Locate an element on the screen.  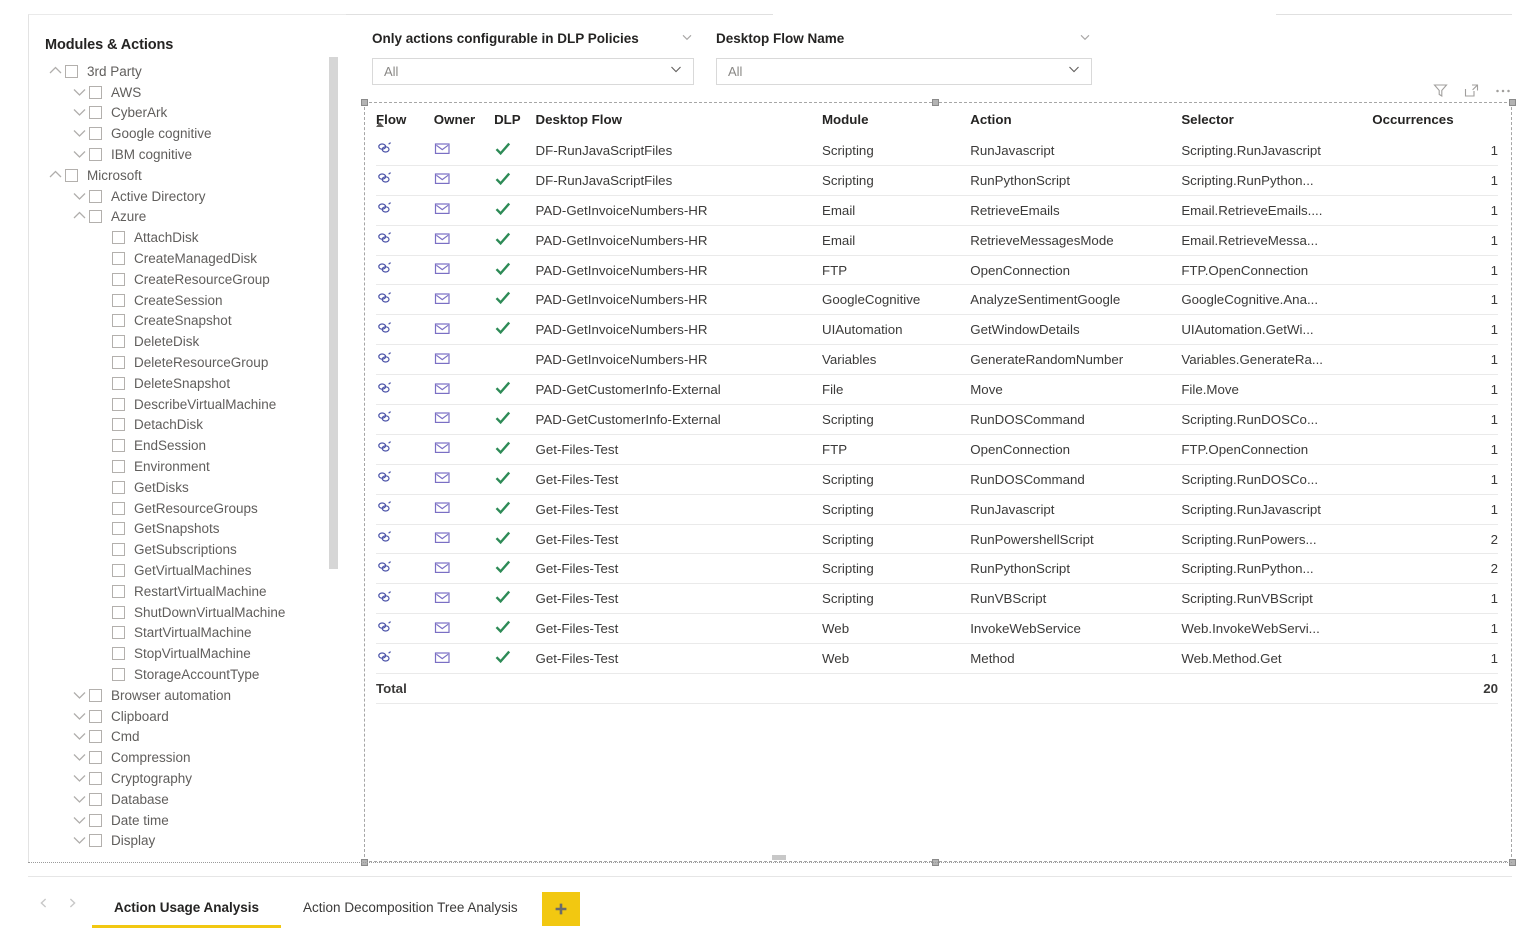
tree-scrollbar-thumb is located at coordinates (333, 313).